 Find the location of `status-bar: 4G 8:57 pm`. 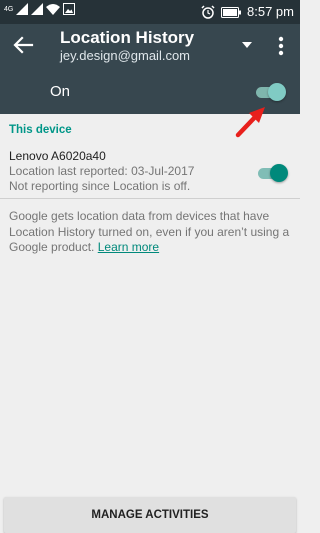

status-bar: 4G 8:57 pm is located at coordinates (150, 12).